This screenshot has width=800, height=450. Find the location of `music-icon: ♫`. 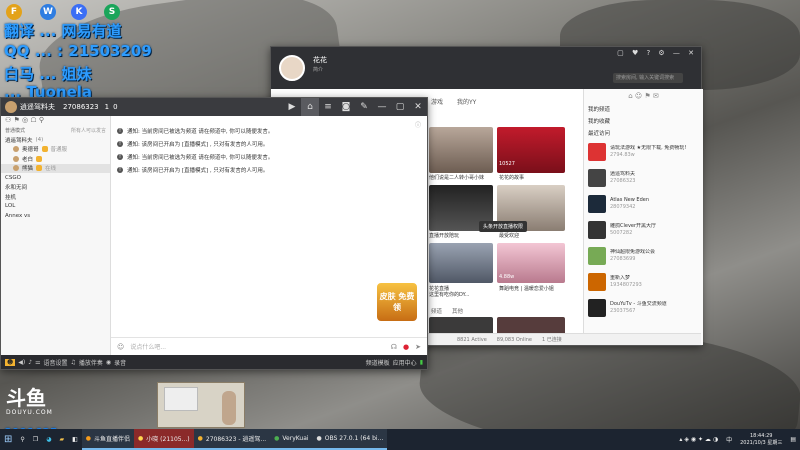

music-icon: ♫ is located at coordinates (72, 362).